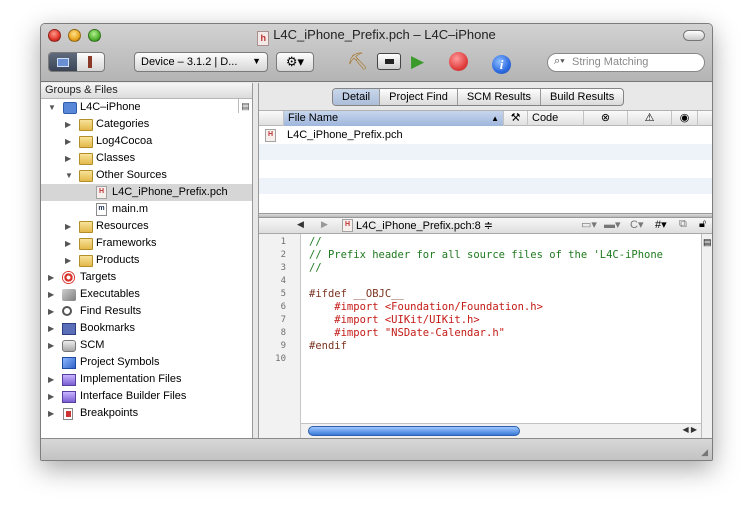  I want to click on tab-build-results: Build Results, so click(582, 97).